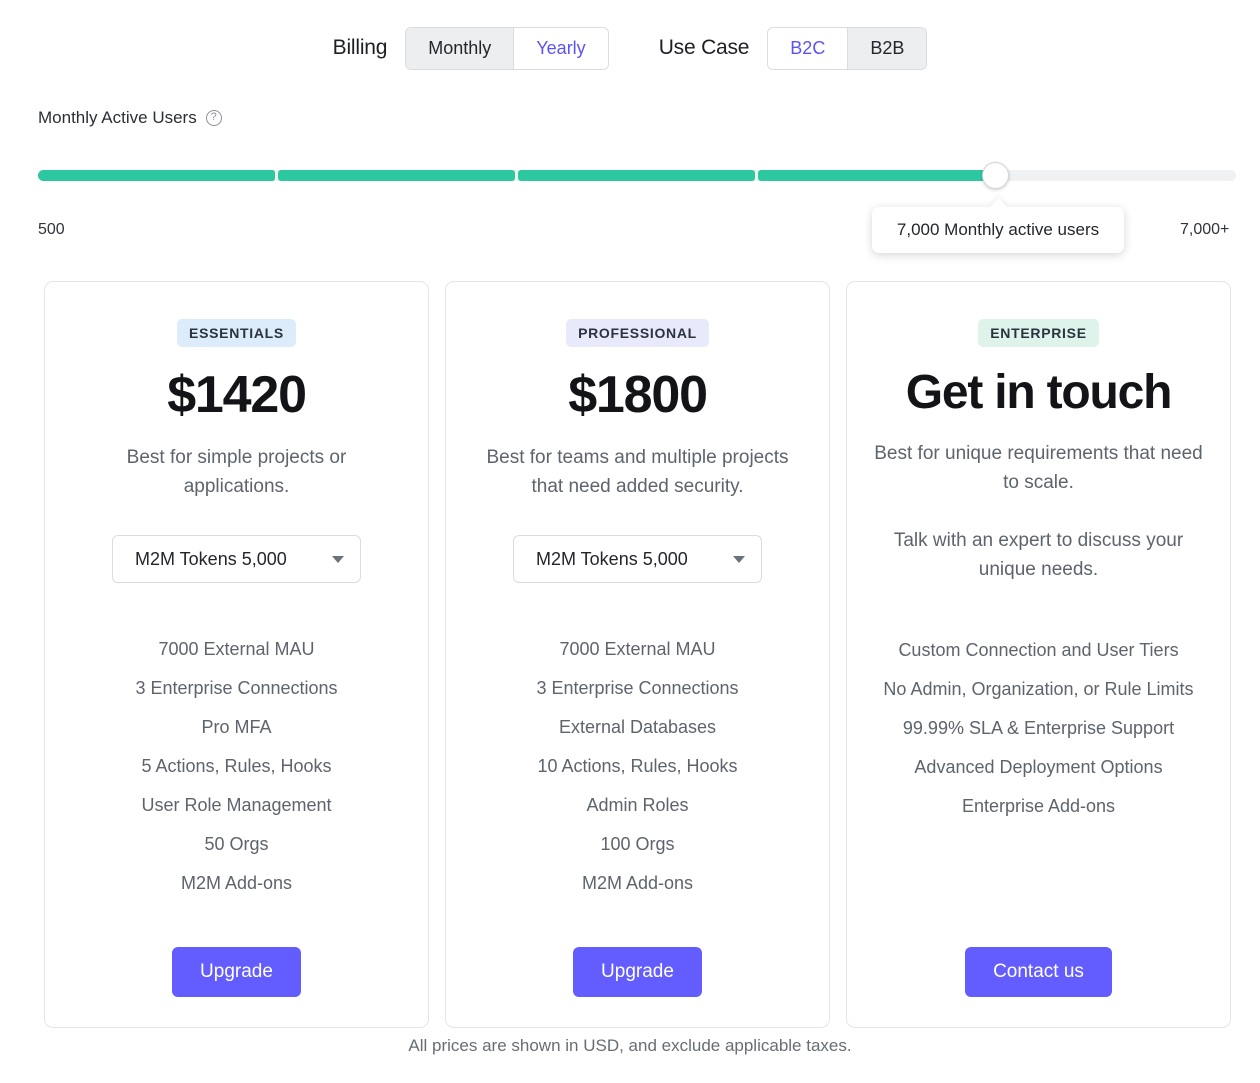 The image size is (1260, 1083). Describe the element at coordinates (995, 175) in the screenshot. I see `slider-thumb` at that location.